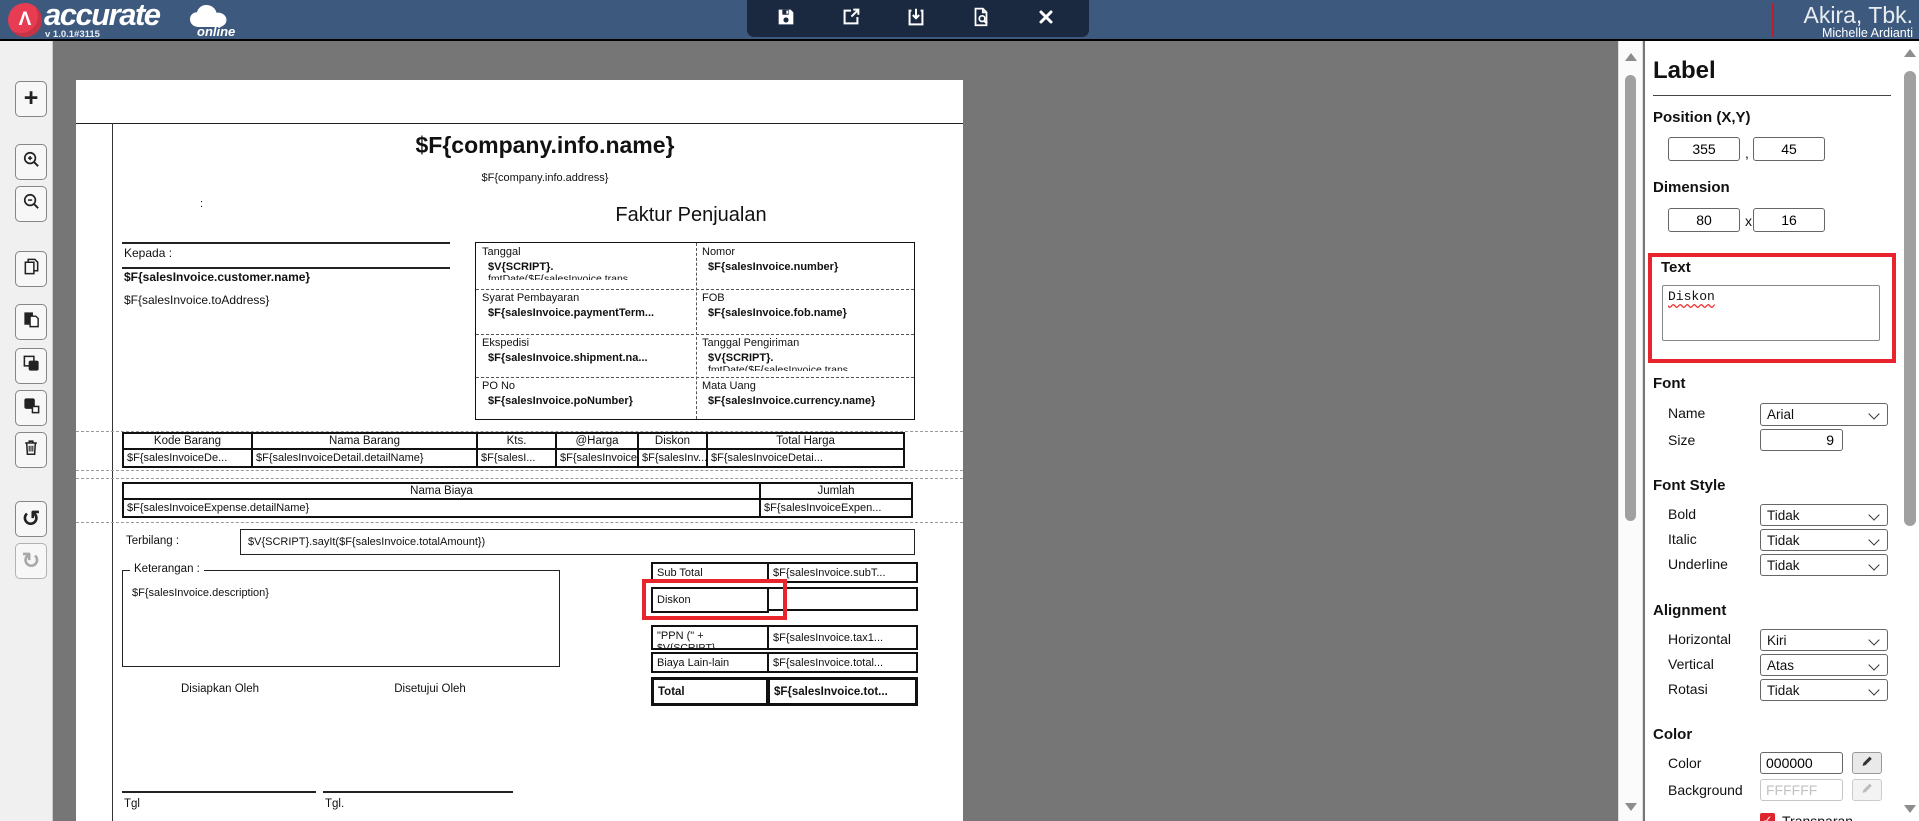 The height and width of the screenshot is (821, 1919). What do you see at coordinates (167, 569) in the screenshot?
I see `label-keterangan: Keterangan :` at bounding box center [167, 569].